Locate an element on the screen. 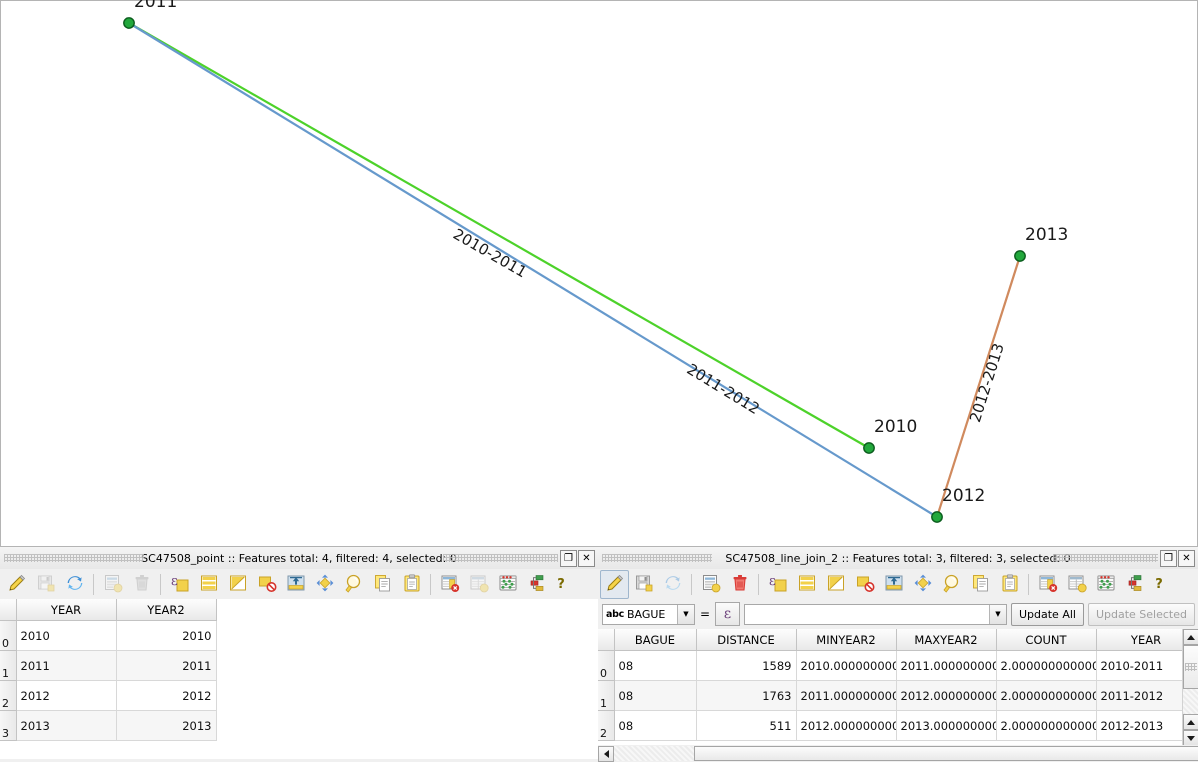  scroll-left-button is located at coordinates (606, 753).